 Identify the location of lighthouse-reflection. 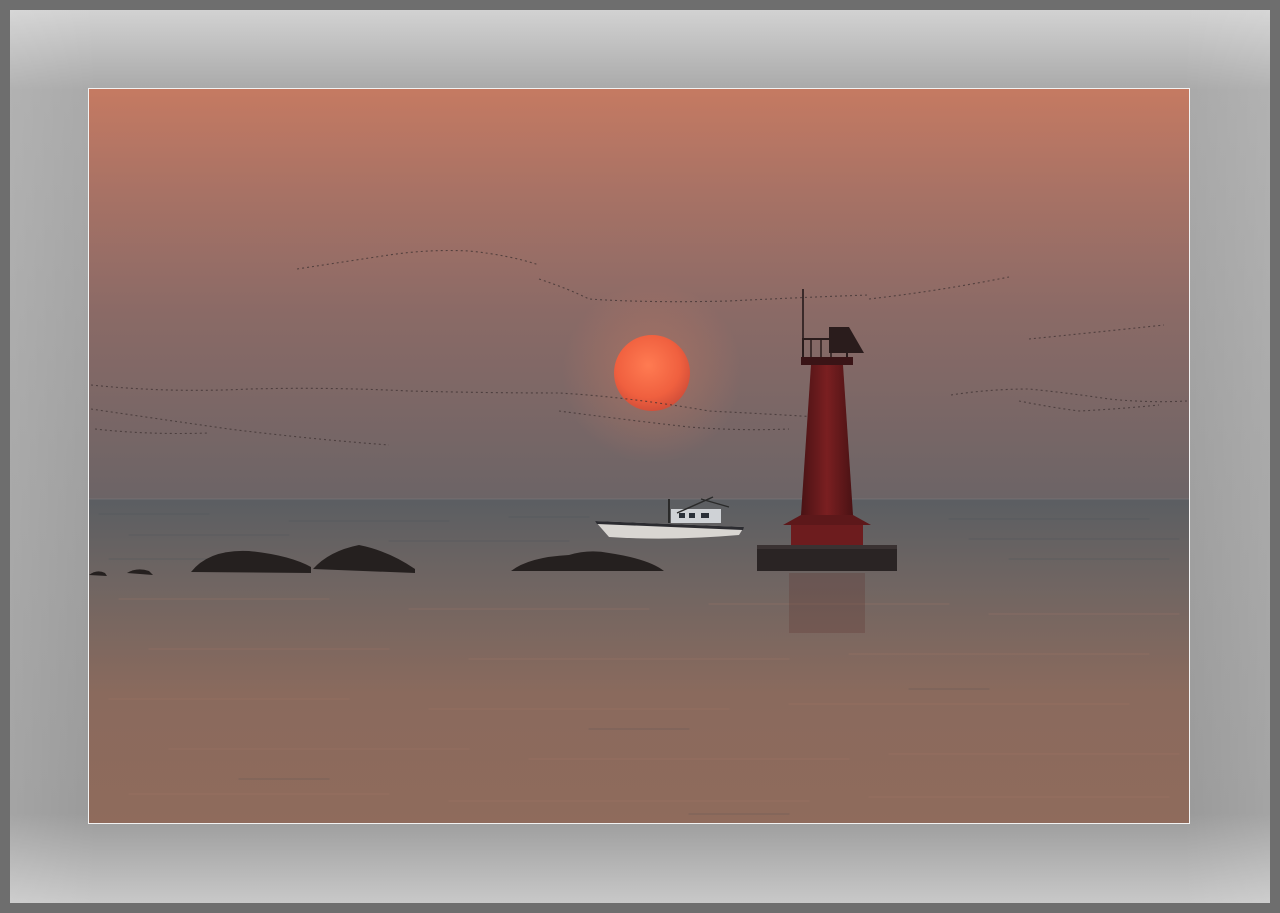
(827, 603).